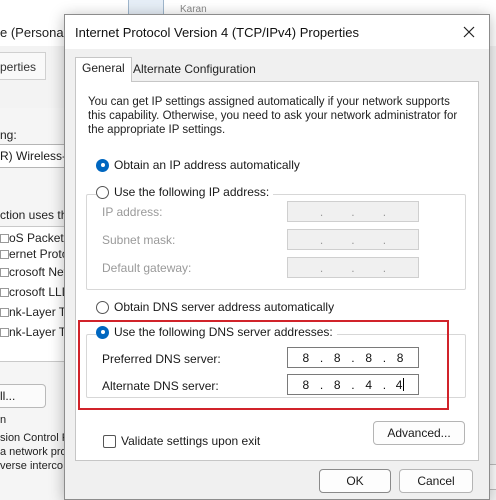 This screenshot has width=496, height=500. What do you see at coordinates (194, 70) in the screenshot?
I see `tab-alternate-configuration: Alternate Configuration` at bounding box center [194, 70].